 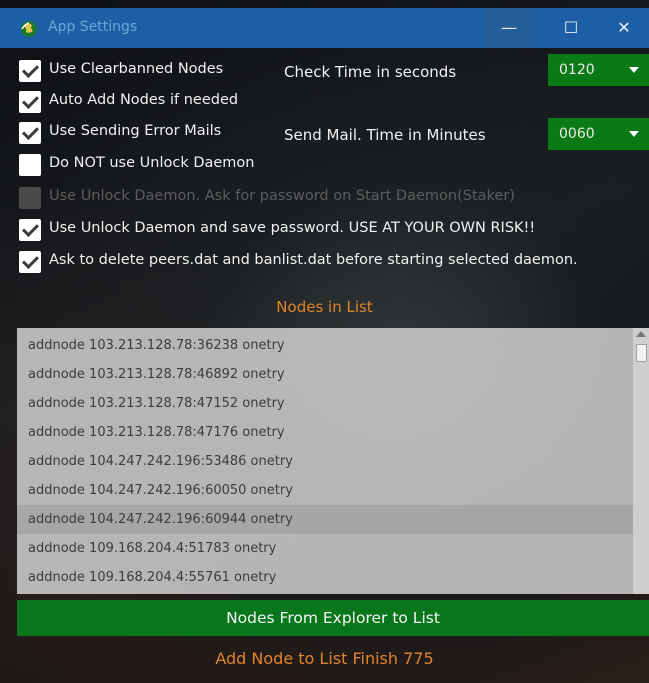 I want to click on unlock-save-password-checkbox, so click(x=30, y=230).